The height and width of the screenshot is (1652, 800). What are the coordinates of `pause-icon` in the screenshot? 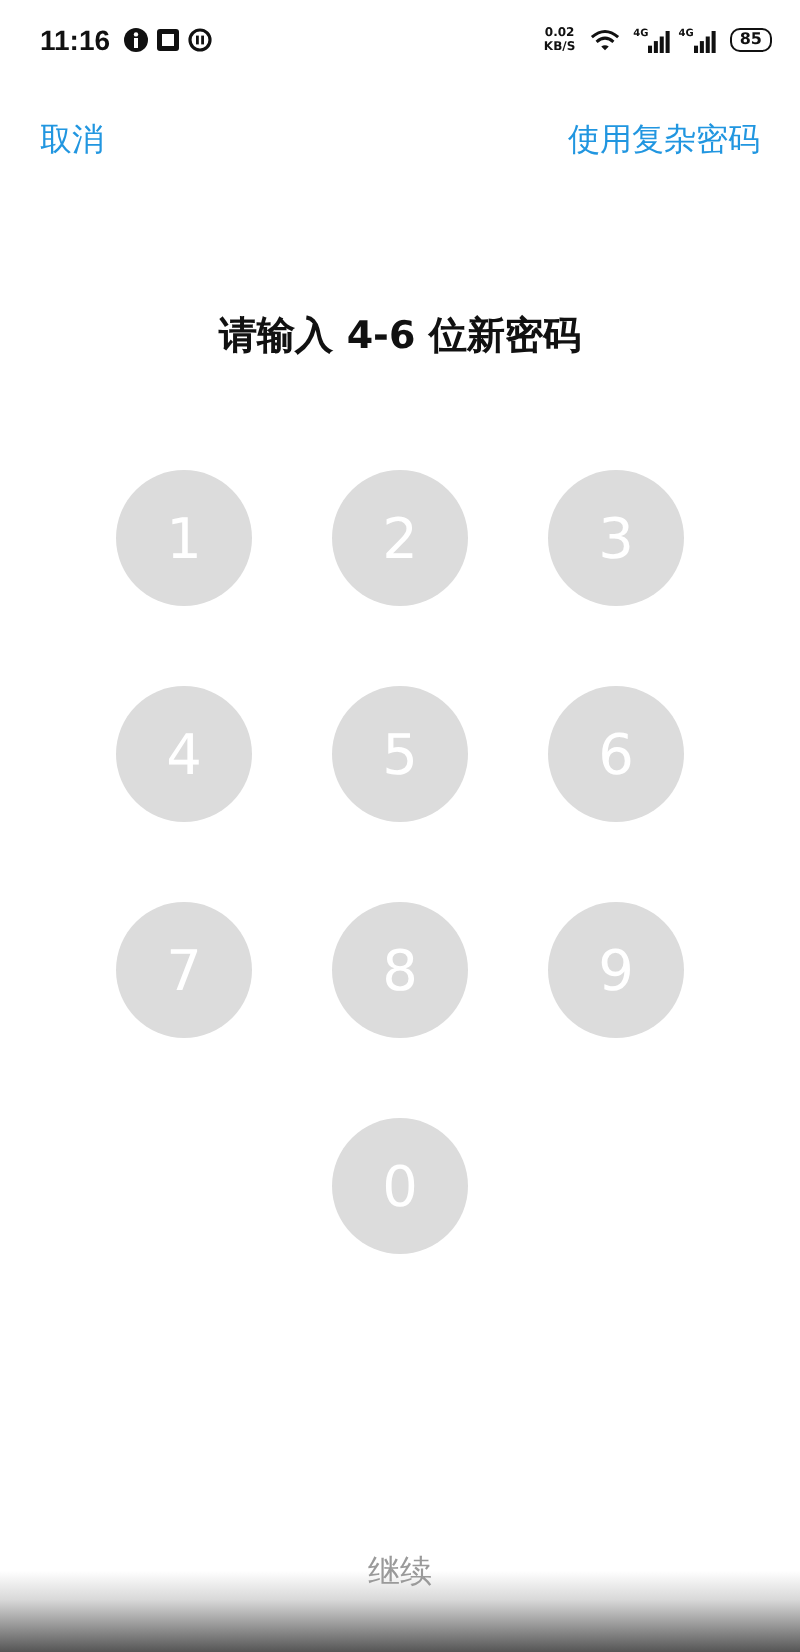 It's located at (200, 40).